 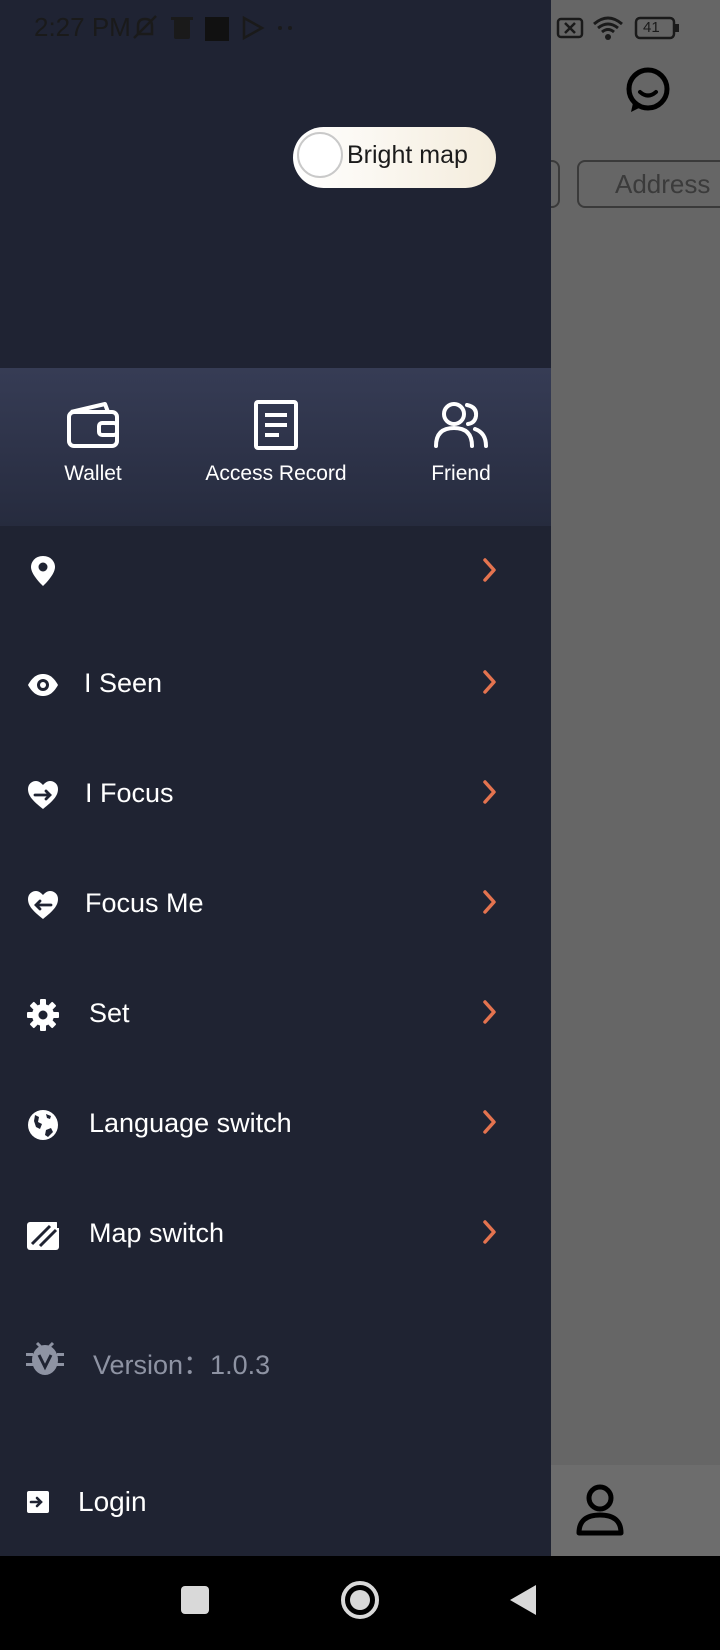 What do you see at coordinates (43, 905) in the screenshot?
I see `heart-arrow-in-icon` at bounding box center [43, 905].